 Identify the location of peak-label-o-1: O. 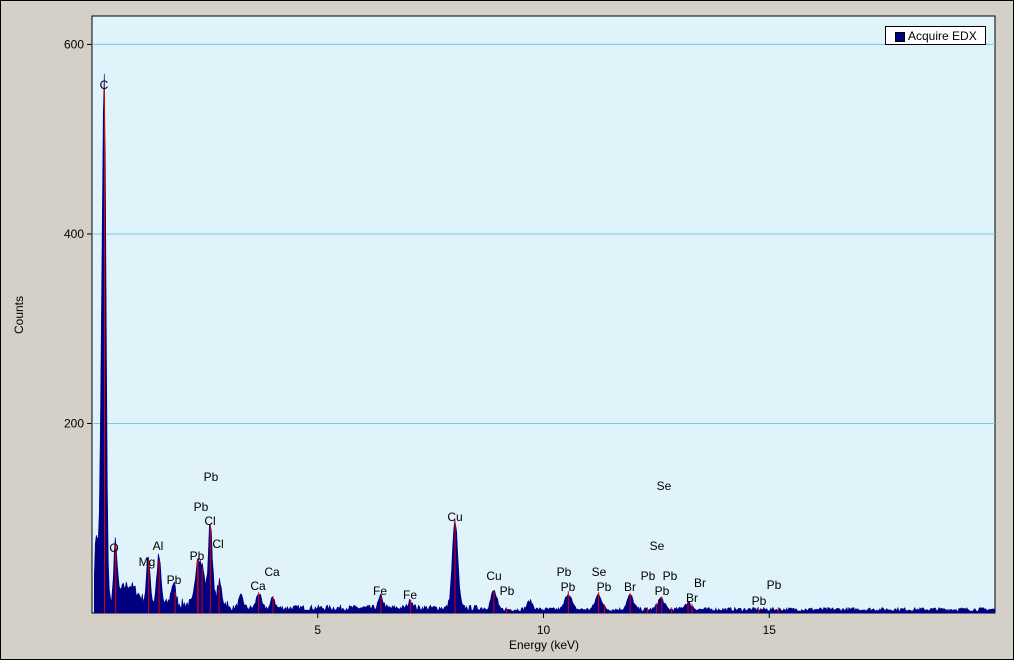
(113, 548).